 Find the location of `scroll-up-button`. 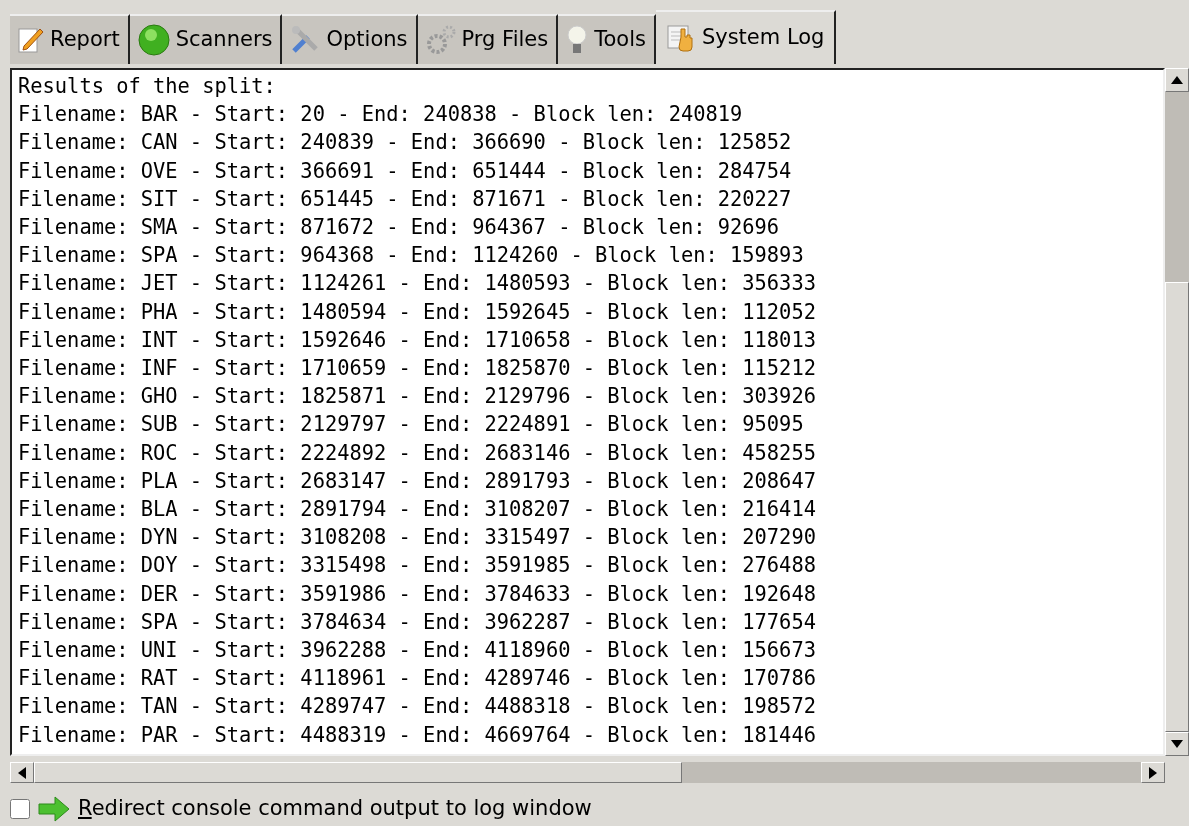

scroll-up-button is located at coordinates (1177, 80).